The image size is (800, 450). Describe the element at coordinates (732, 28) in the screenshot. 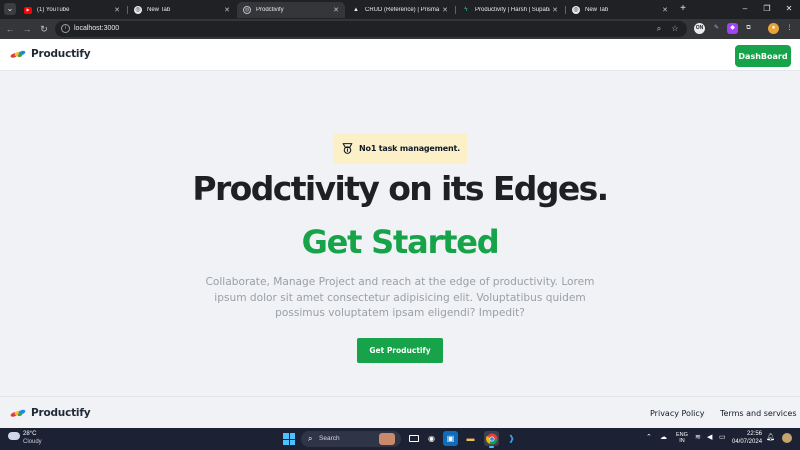

I see `extension-puzzle-icon: ◆` at that location.